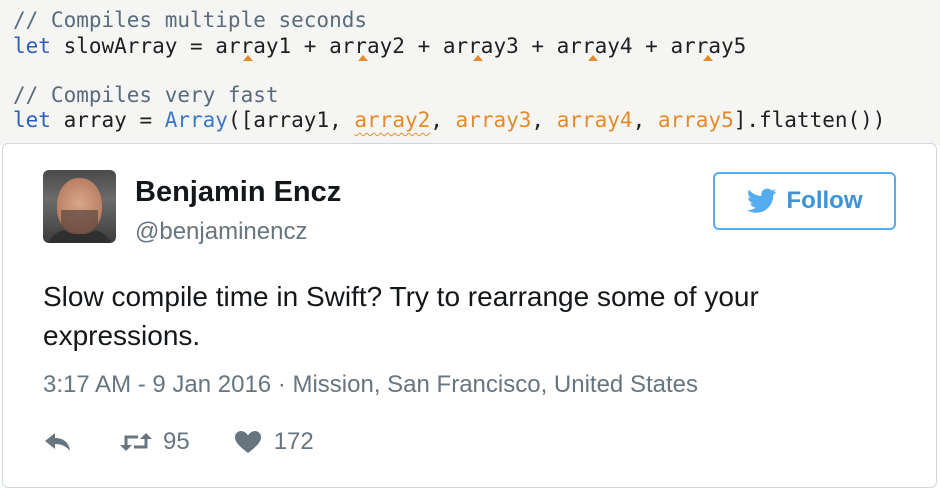 Image resolution: width=940 pixels, height=492 pixels. What do you see at coordinates (809, 120) in the screenshot?
I see `code-text: ].flatten())` at bounding box center [809, 120].